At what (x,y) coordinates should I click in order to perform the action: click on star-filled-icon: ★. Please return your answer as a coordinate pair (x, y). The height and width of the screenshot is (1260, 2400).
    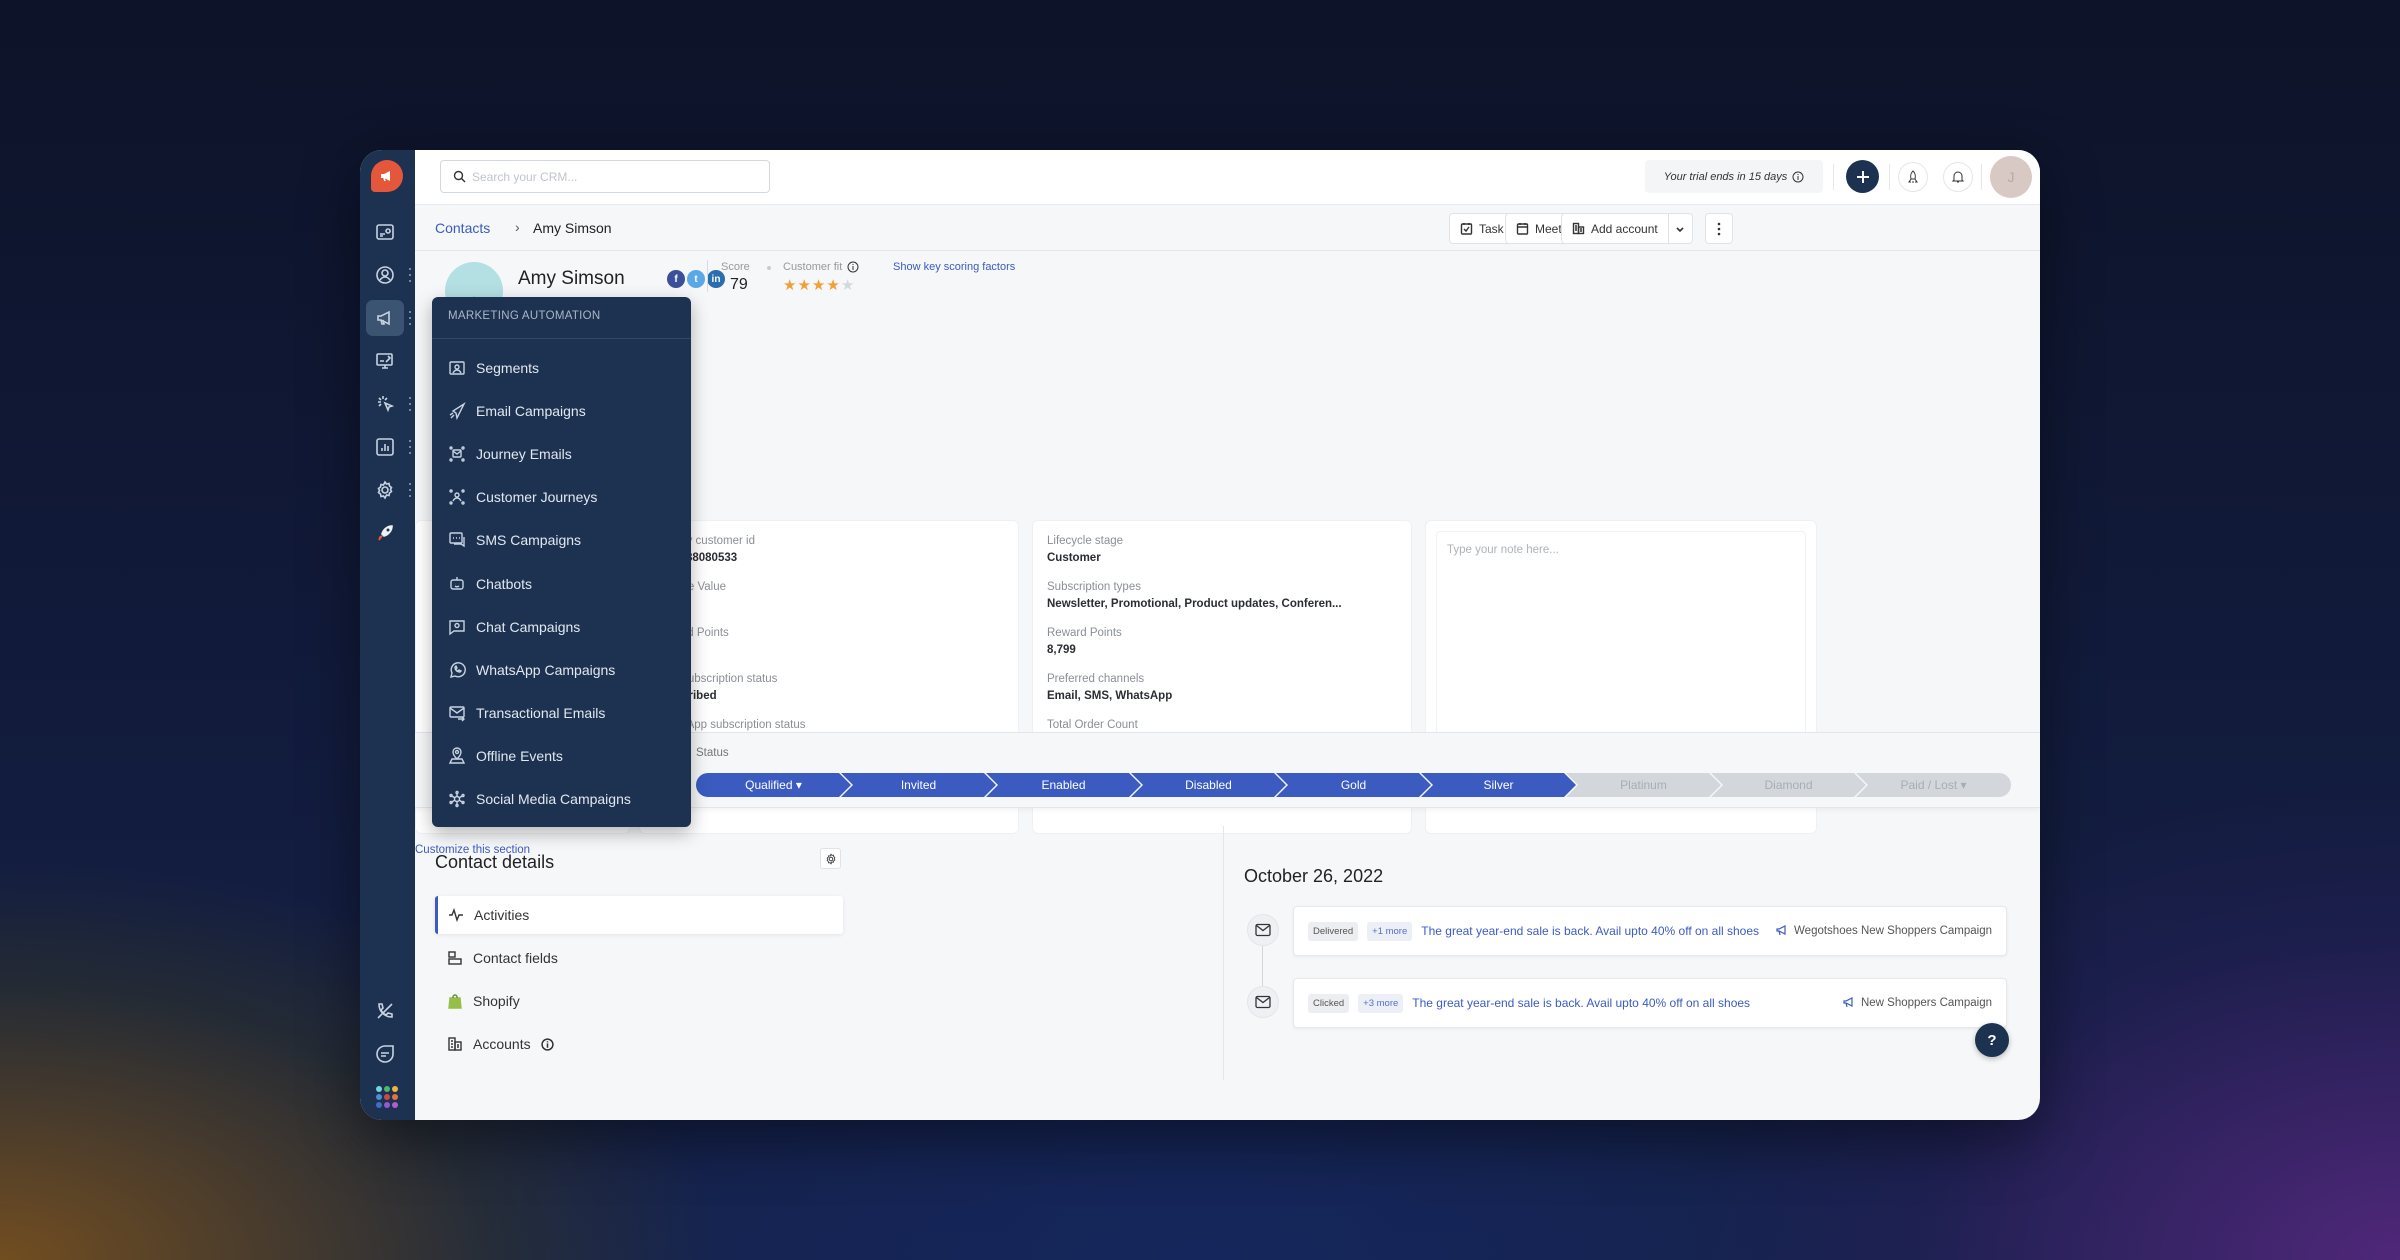
    Looking at the image, I should click on (804, 285).